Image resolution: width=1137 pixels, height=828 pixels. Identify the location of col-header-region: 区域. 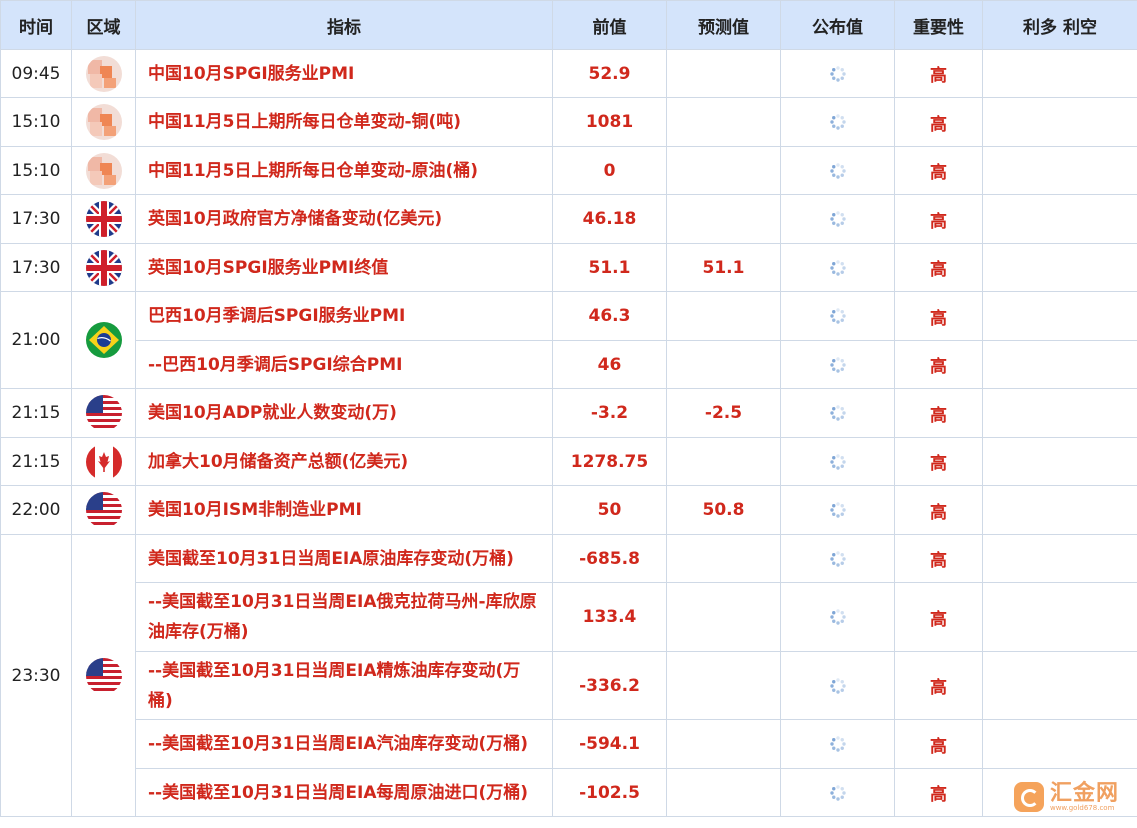
(103, 25).